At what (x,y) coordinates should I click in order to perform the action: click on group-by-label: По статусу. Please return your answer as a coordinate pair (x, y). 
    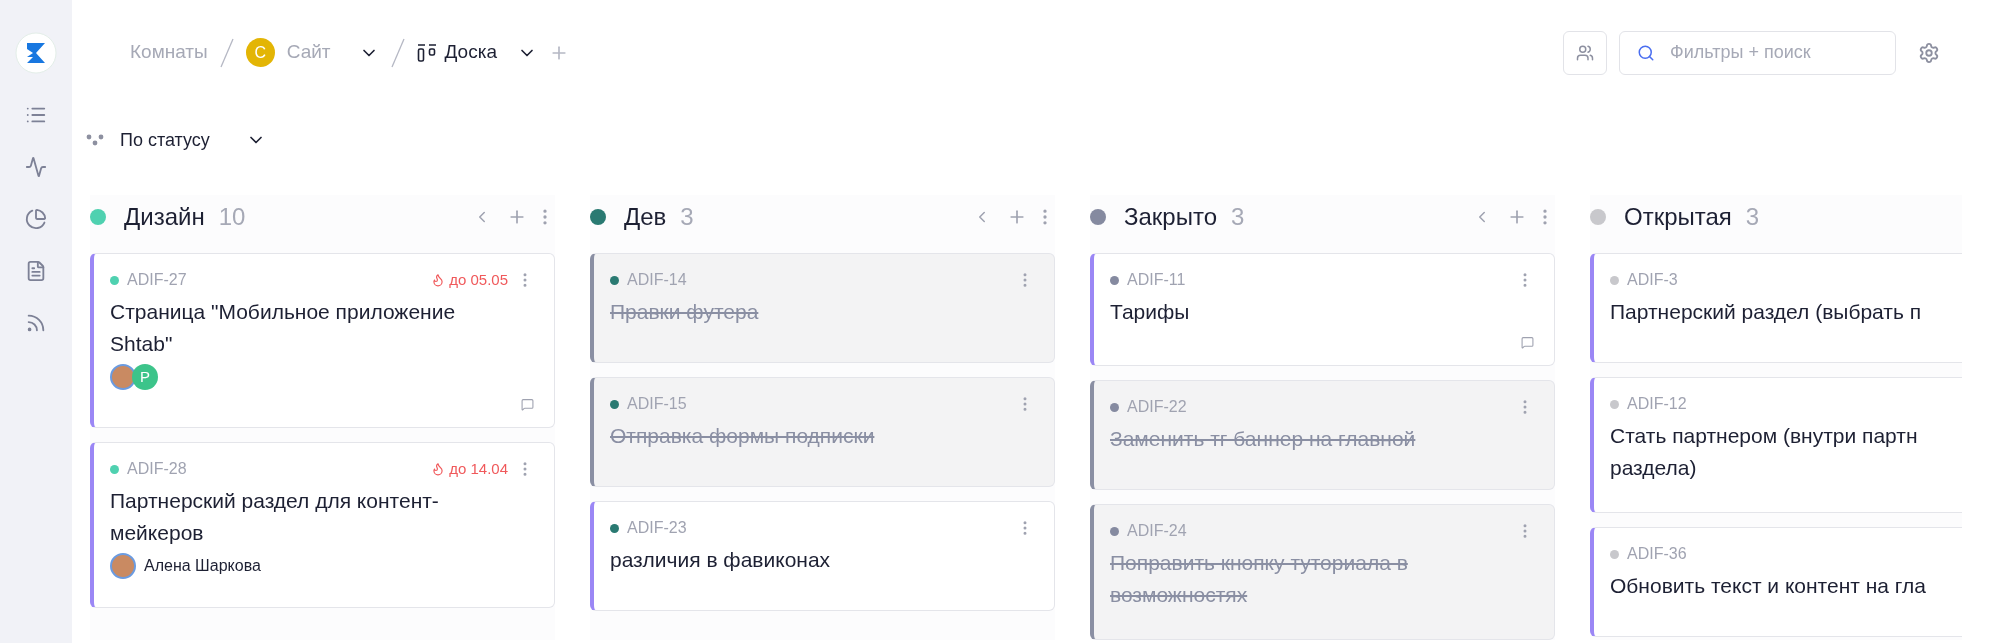
    Looking at the image, I should click on (165, 140).